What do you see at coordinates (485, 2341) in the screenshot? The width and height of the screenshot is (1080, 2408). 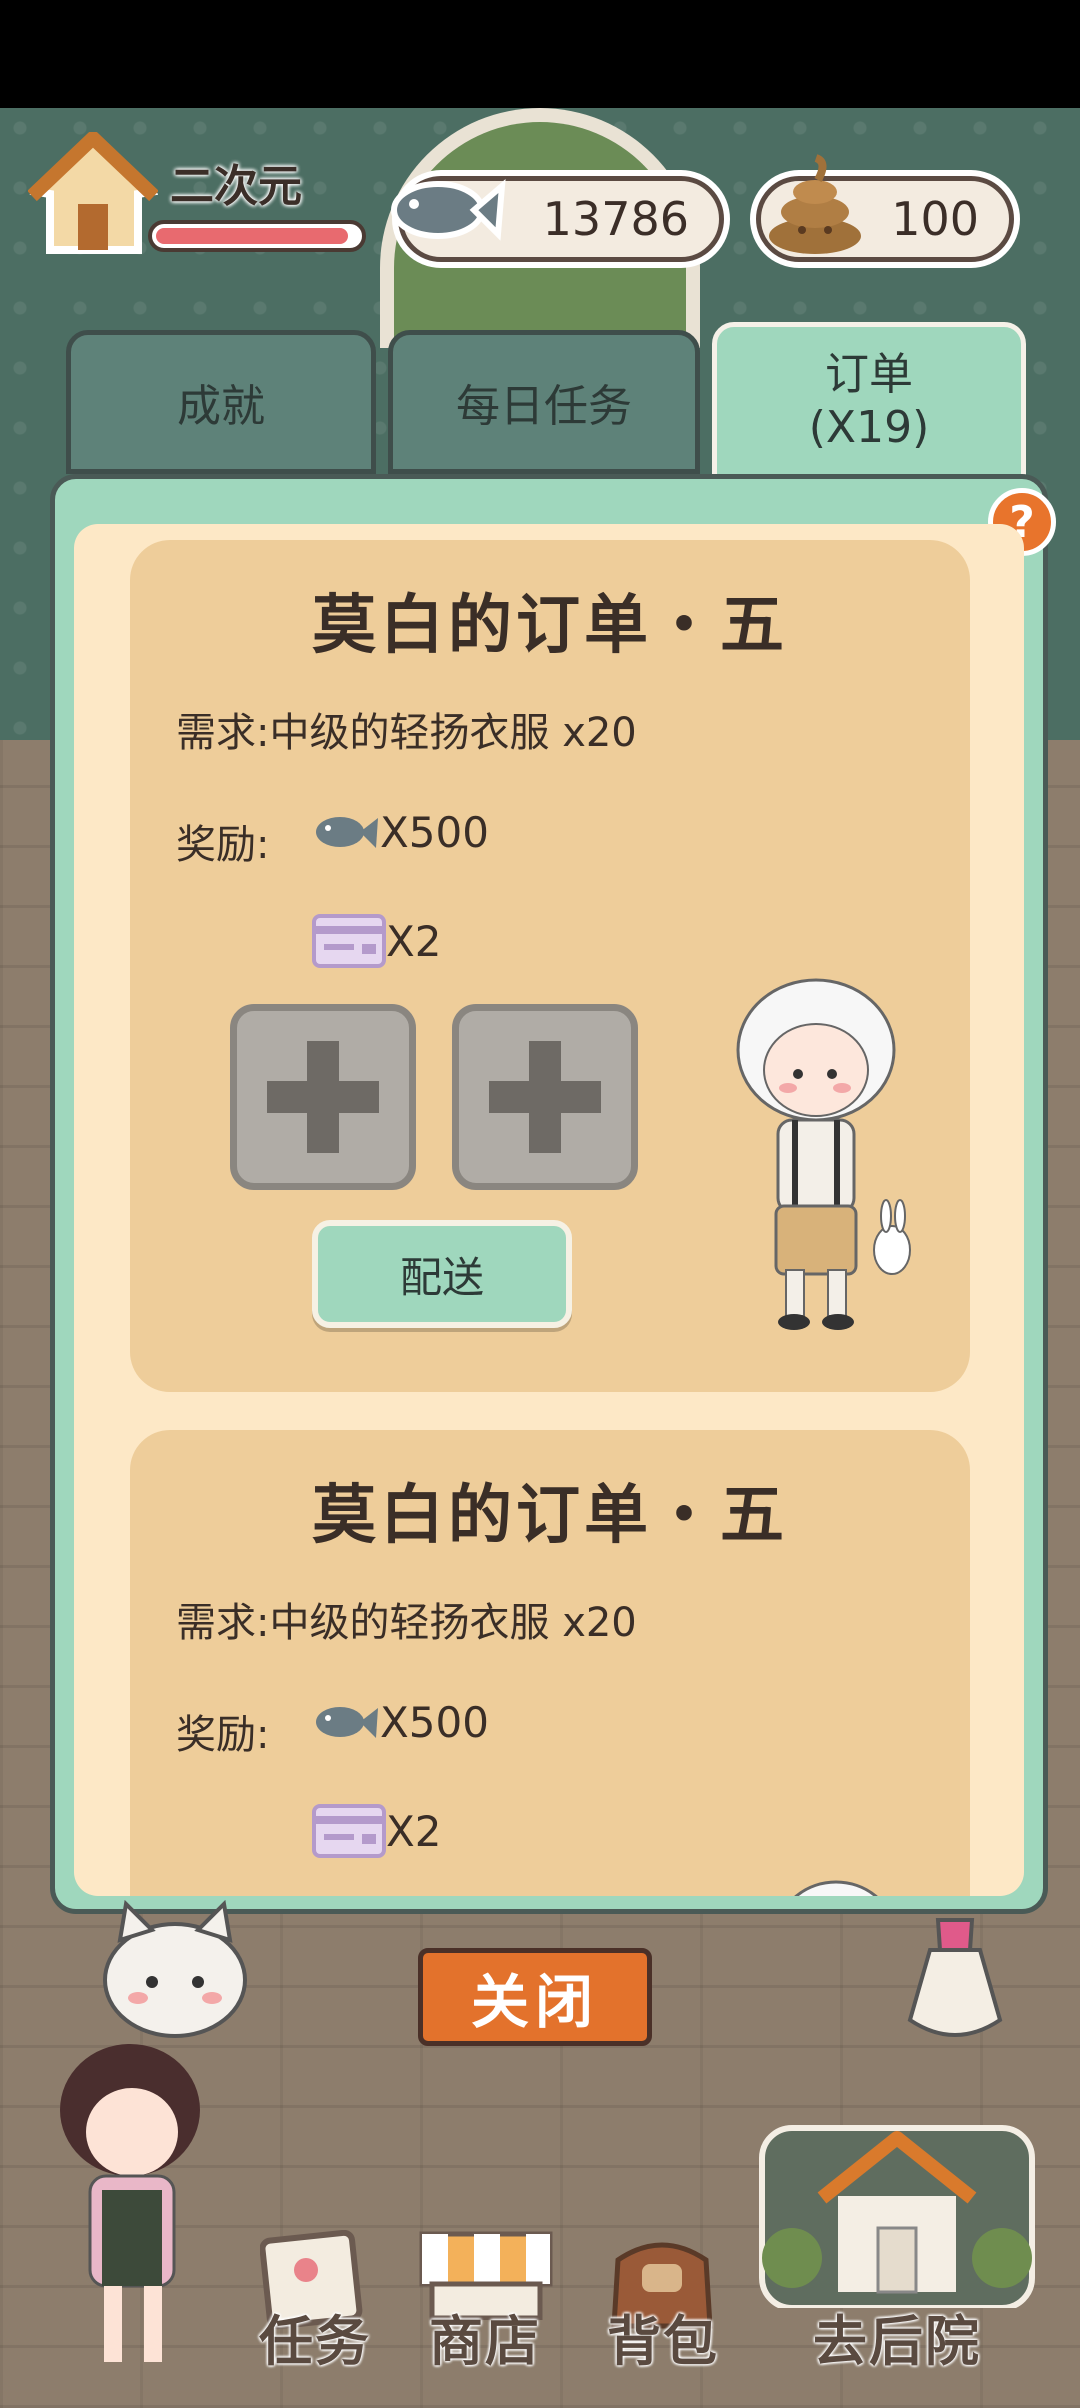 I see `nav-label: 商店` at bounding box center [485, 2341].